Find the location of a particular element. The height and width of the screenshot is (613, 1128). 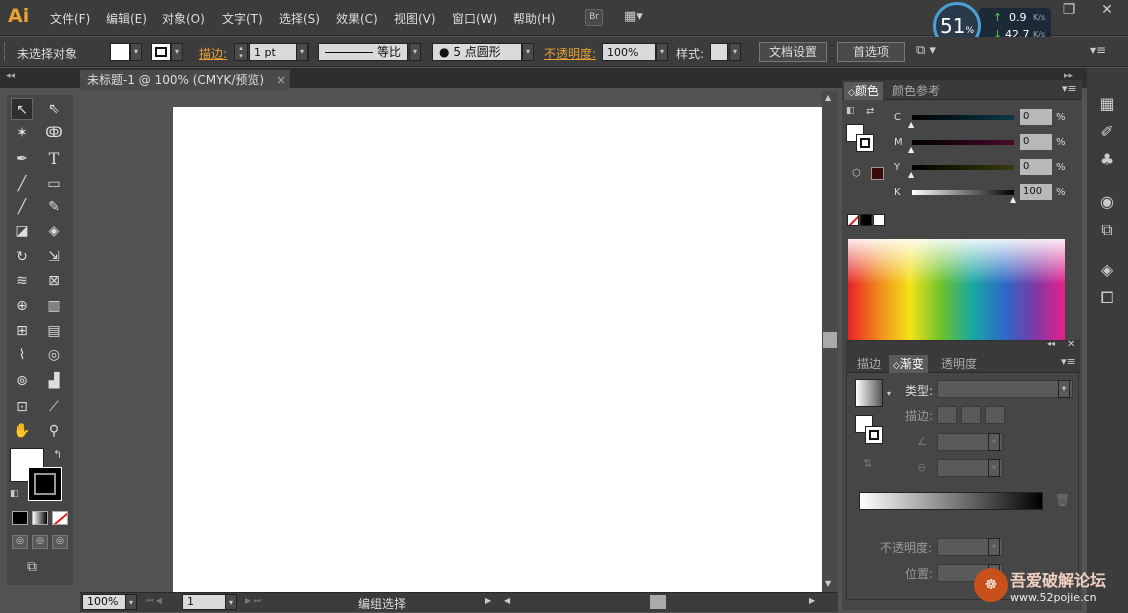

perspective-grid-tool-icon: ▥ is located at coordinates (54, 306).